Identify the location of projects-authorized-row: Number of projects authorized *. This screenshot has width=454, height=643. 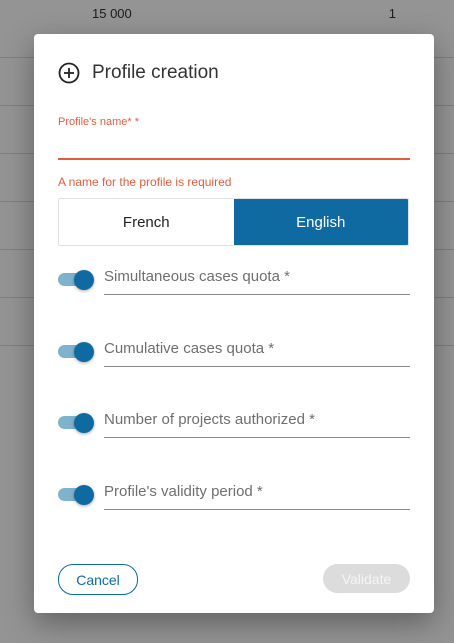
(234, 419).